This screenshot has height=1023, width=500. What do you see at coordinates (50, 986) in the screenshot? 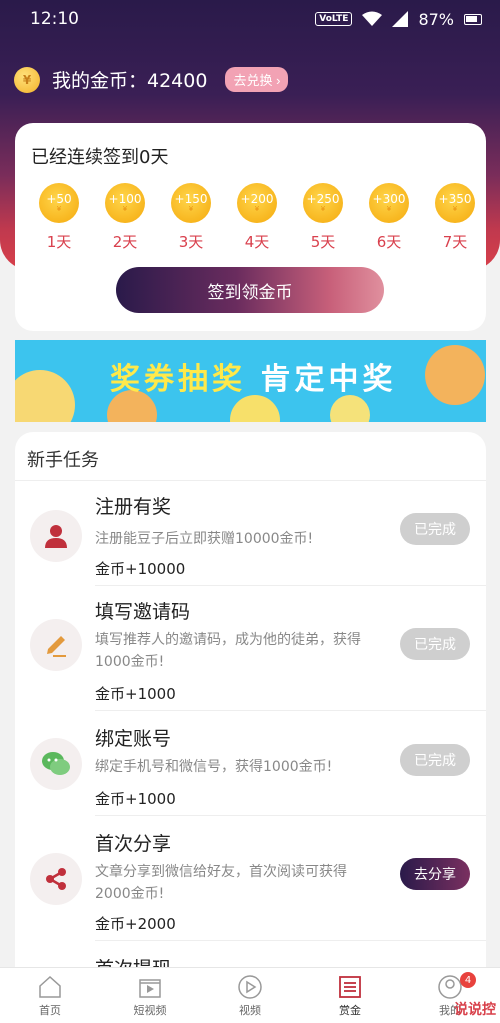
I see `home-icon` at bounding box center [50, 986].